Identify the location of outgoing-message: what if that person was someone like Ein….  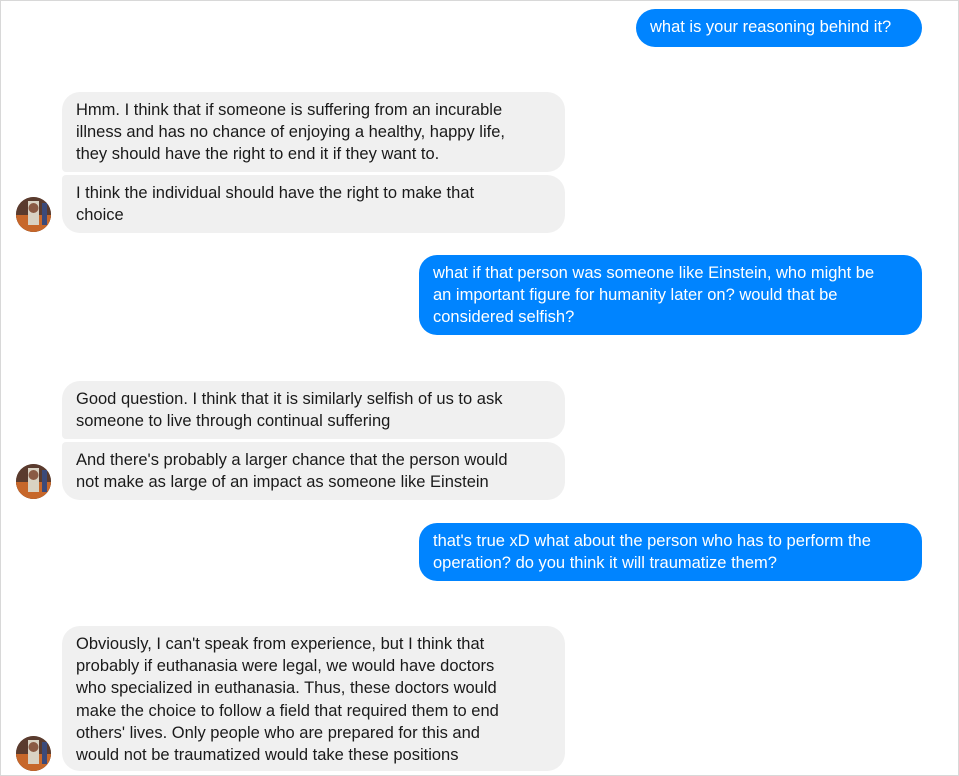
(670, 295).